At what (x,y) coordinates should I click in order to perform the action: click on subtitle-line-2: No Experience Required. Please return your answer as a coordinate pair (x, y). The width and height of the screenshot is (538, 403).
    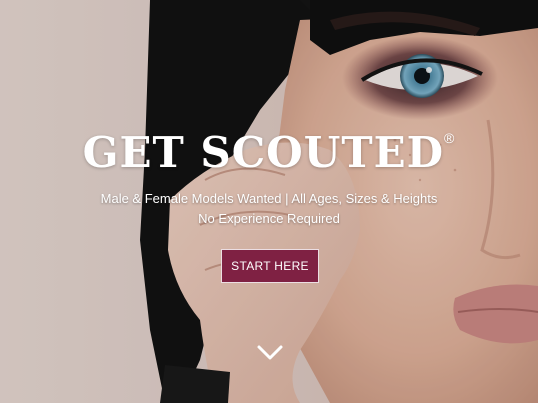
    Looking at the image, I should click on (269, 218).